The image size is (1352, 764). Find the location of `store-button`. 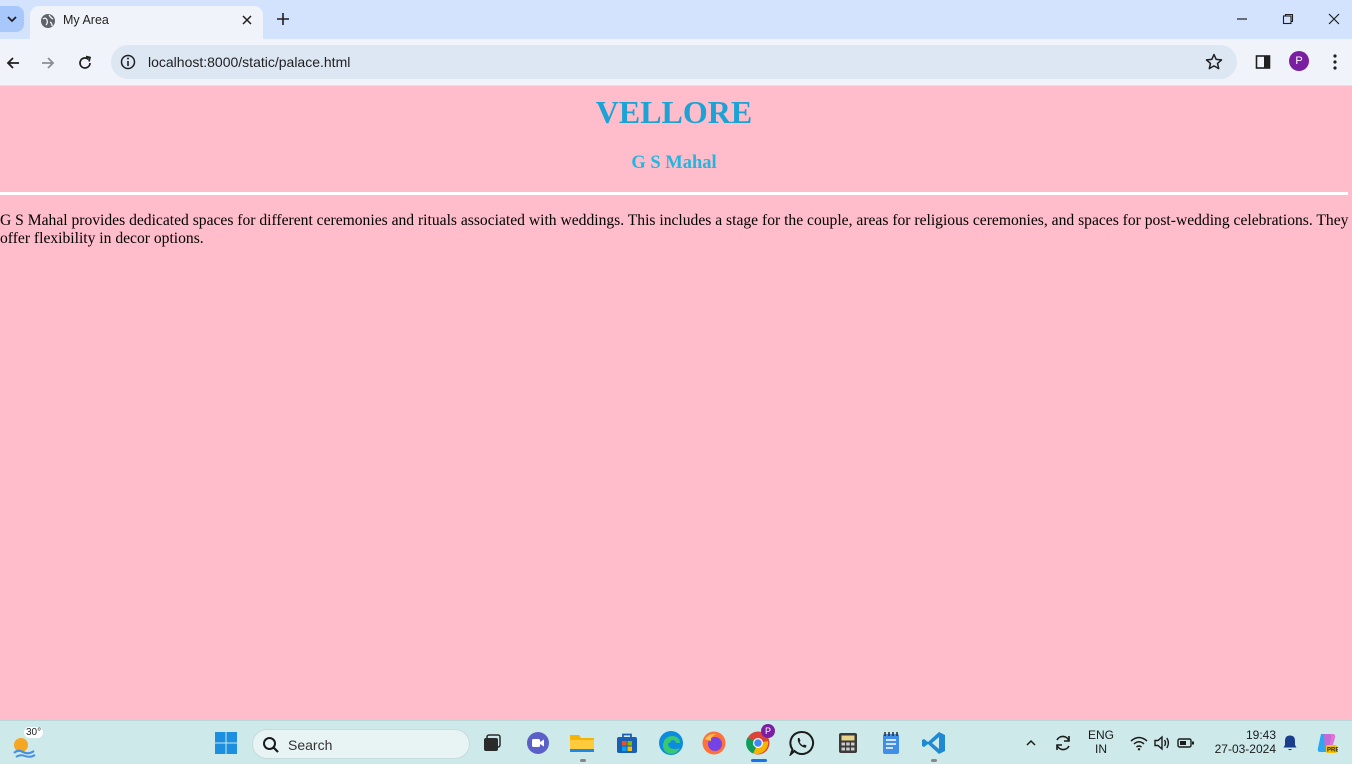

store-button is located at coordinates (627, 743).